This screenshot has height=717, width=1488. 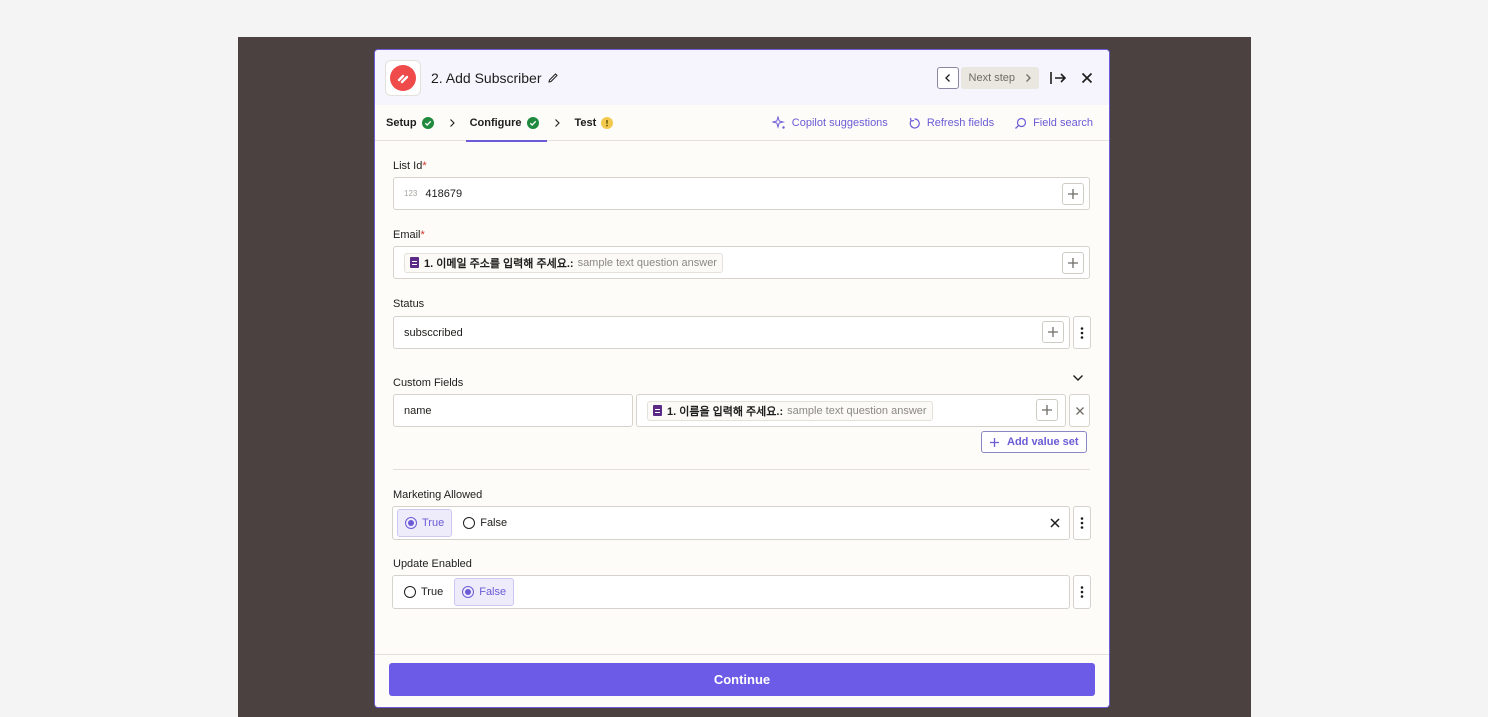 I want to click on list-id-label: List Id*, so click(x=410, y=166).